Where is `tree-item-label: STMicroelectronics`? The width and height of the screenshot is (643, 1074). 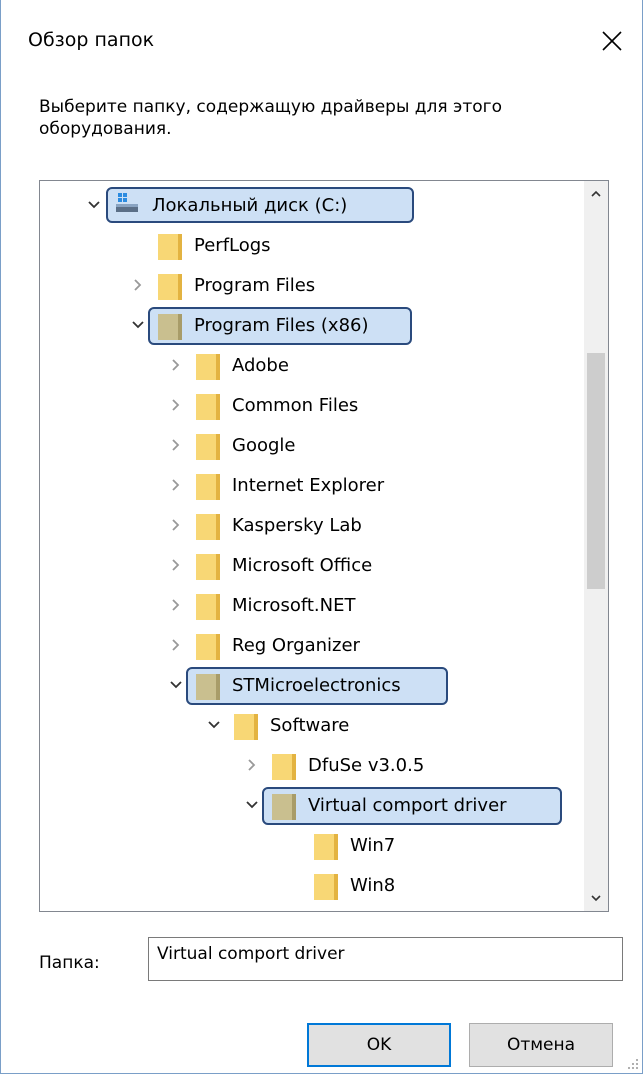
tree-item-label: STMicroelectronics is located at coordinates (316, 685).